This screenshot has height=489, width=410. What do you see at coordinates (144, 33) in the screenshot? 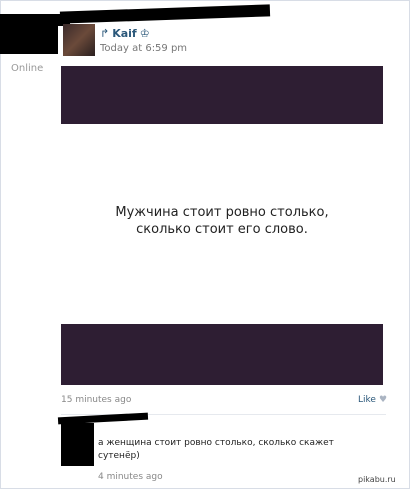
I see `crown-icon: ♔` at bounding box center [144, 33].